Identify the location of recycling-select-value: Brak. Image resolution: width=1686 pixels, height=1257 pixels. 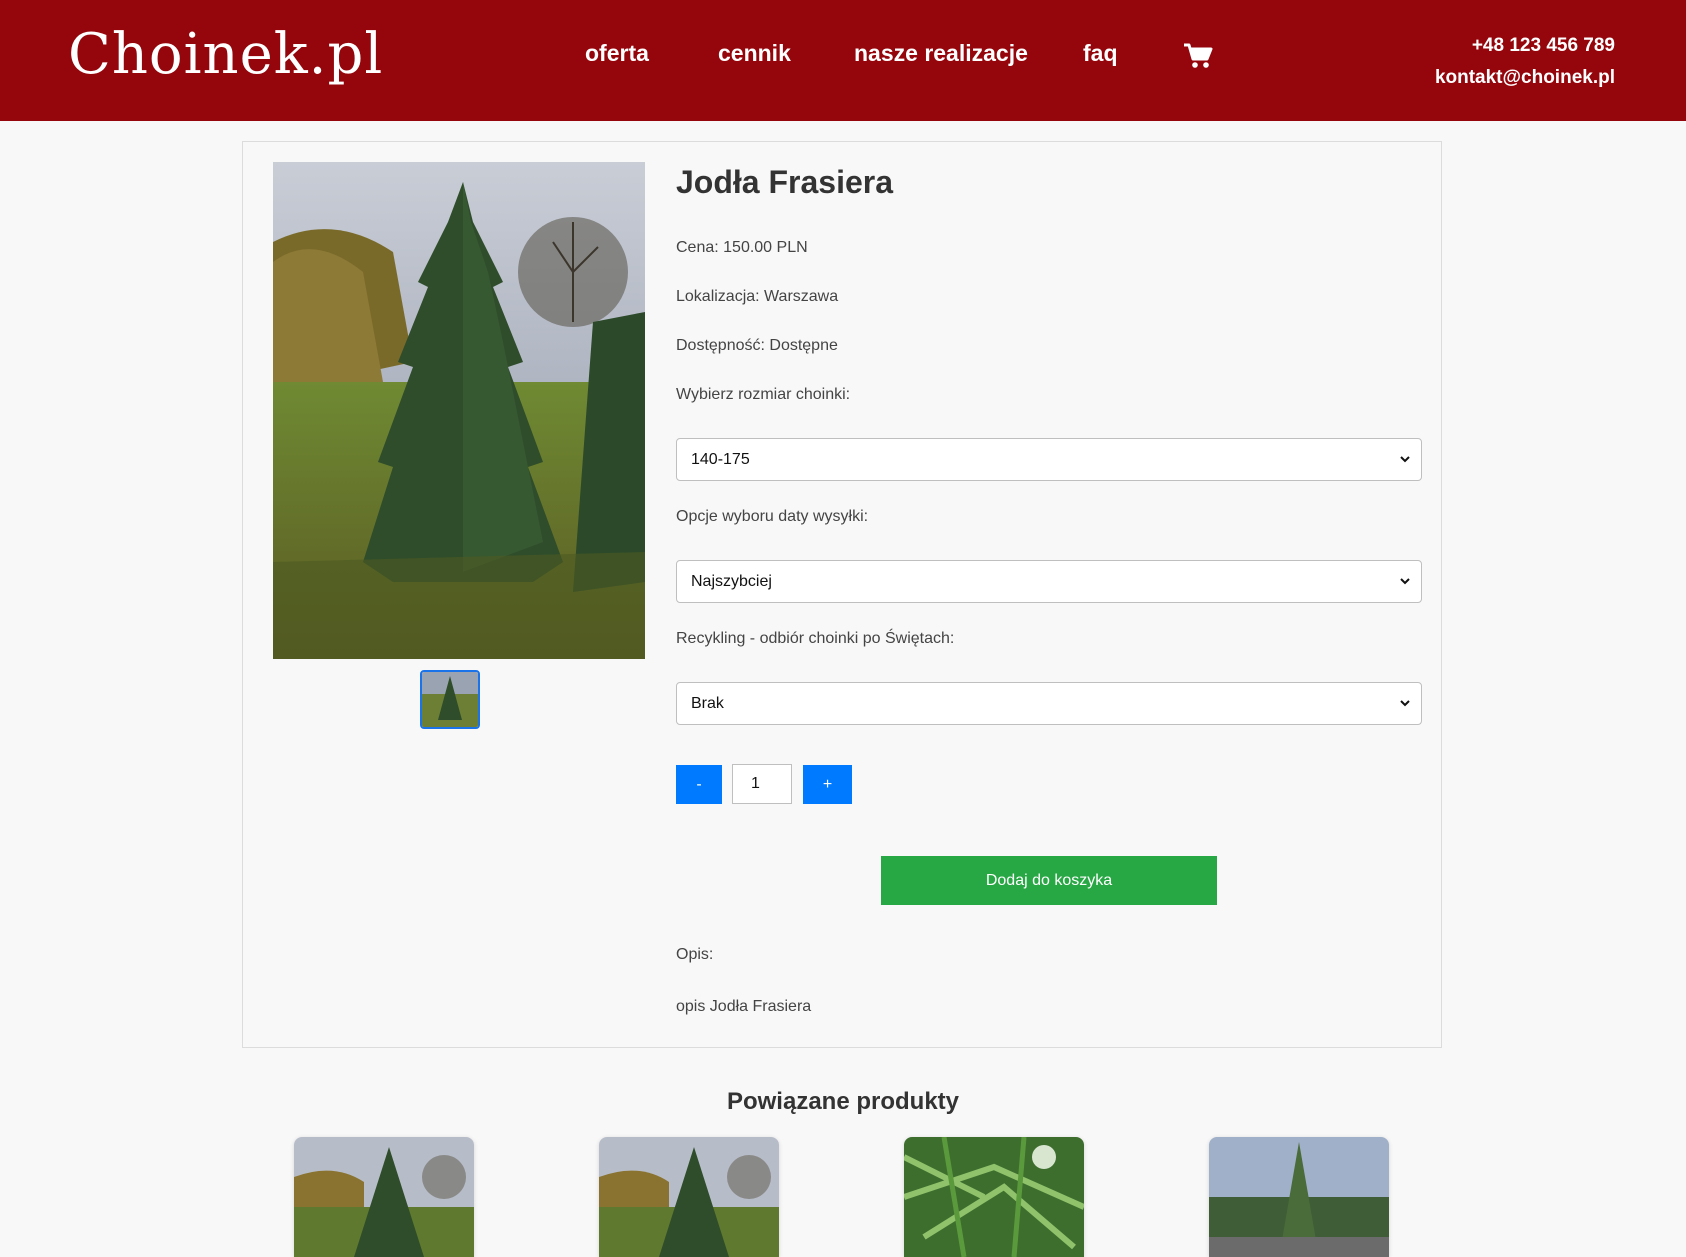
(707, 703).